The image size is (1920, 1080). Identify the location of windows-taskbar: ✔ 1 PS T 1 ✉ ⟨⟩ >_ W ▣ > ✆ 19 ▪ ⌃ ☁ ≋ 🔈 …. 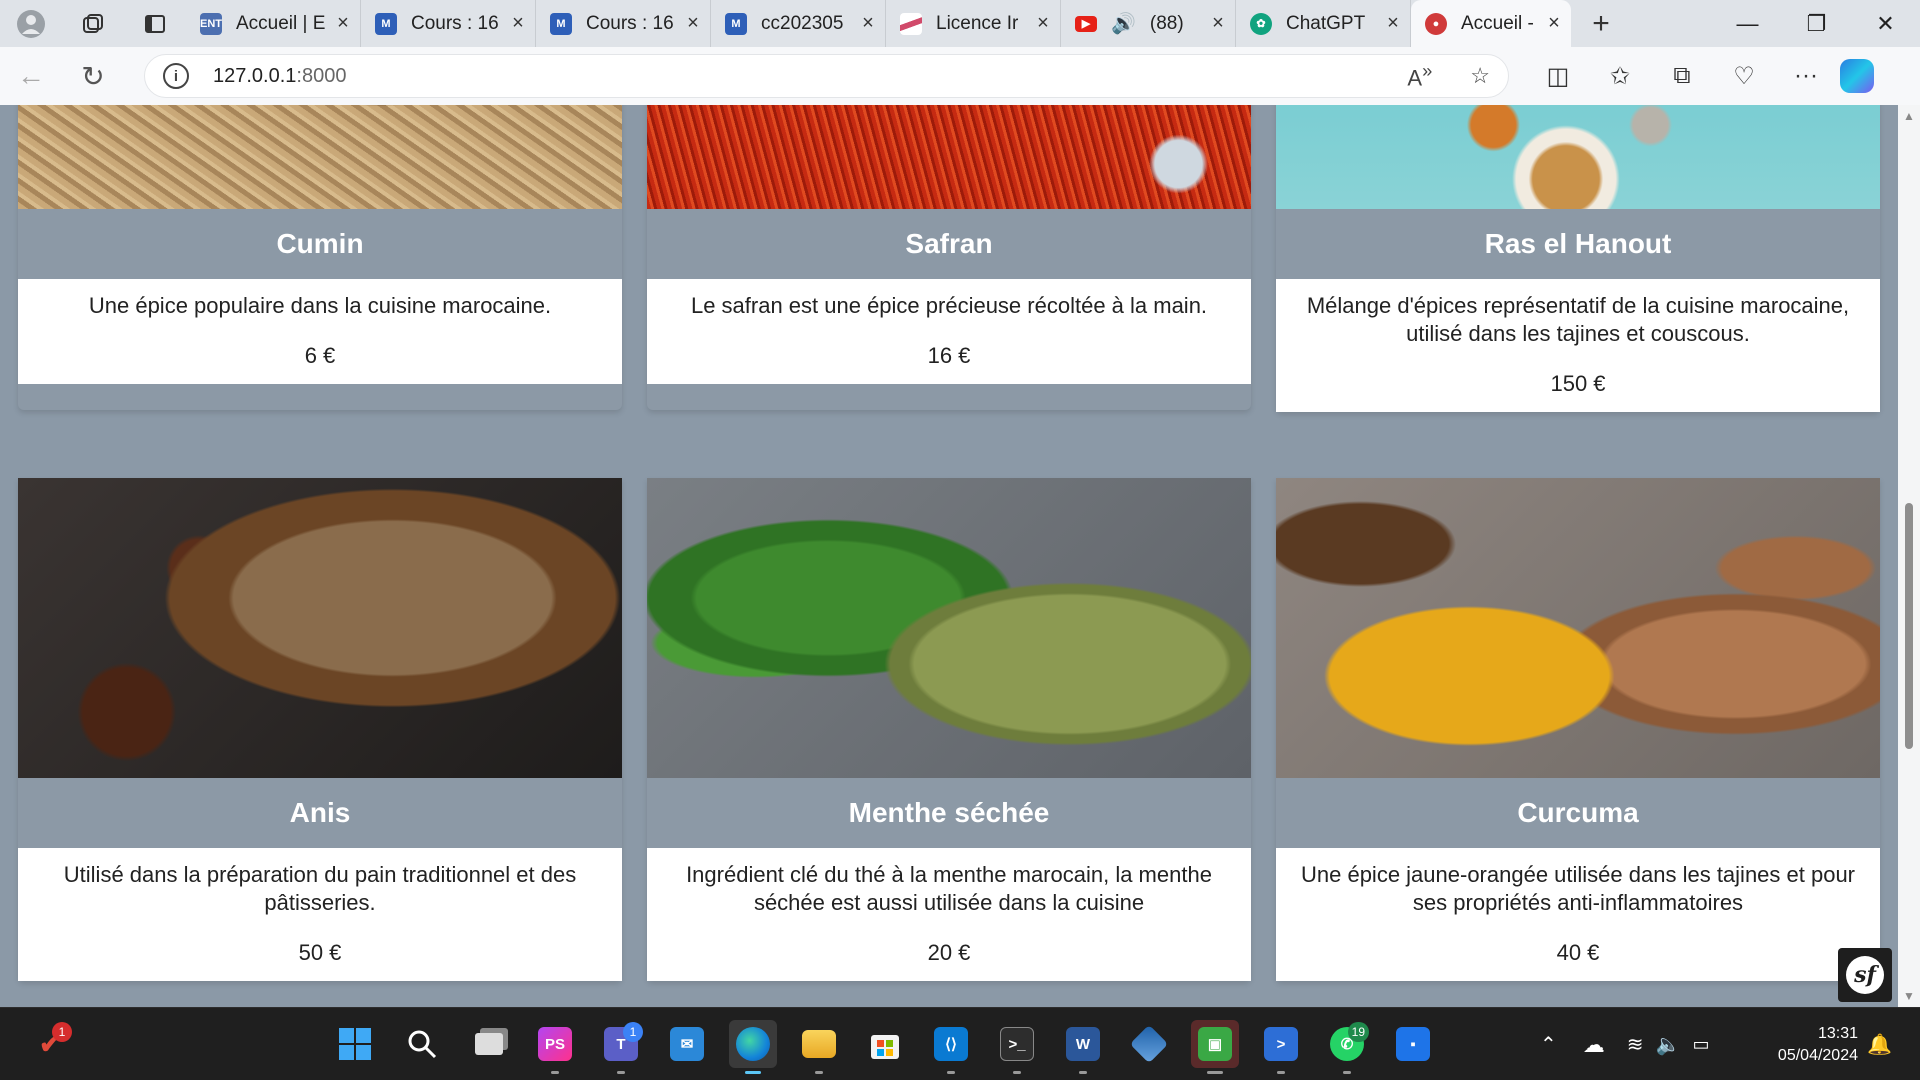
(960, 1043).